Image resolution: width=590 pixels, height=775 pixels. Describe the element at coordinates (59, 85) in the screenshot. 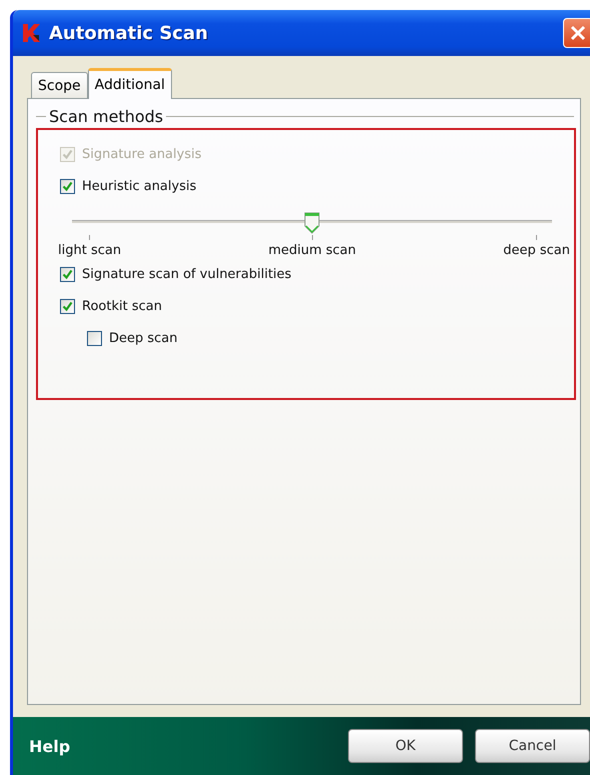

I see `tab: Scope` at that location.